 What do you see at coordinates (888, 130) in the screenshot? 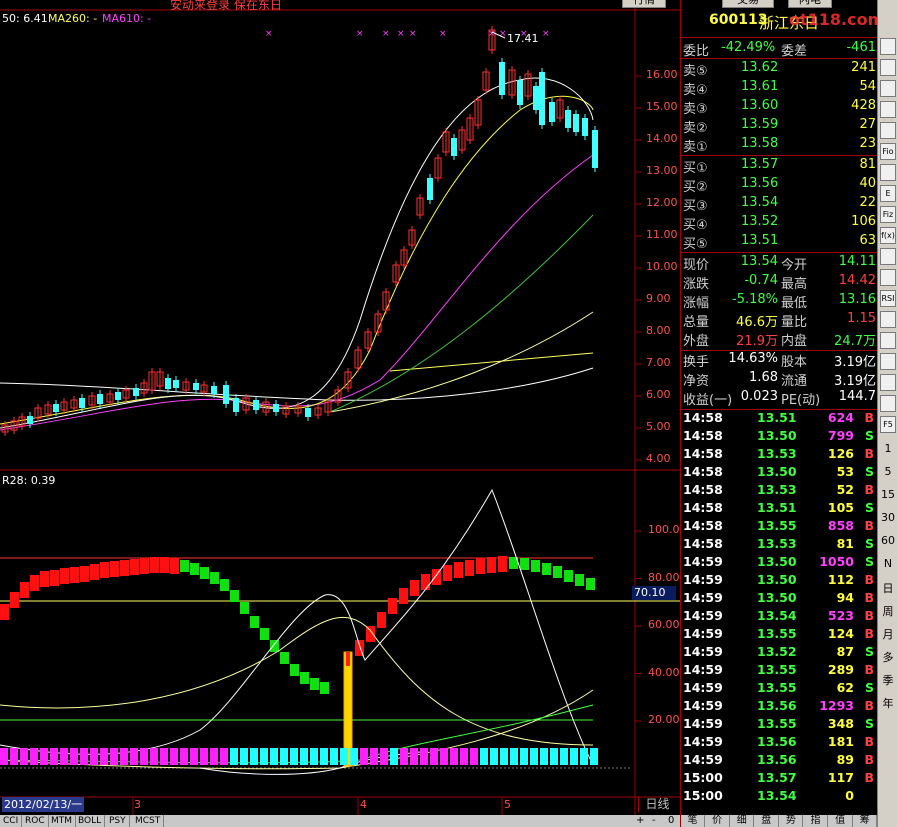
I see `info-icon` at bounding box center [888, 130].